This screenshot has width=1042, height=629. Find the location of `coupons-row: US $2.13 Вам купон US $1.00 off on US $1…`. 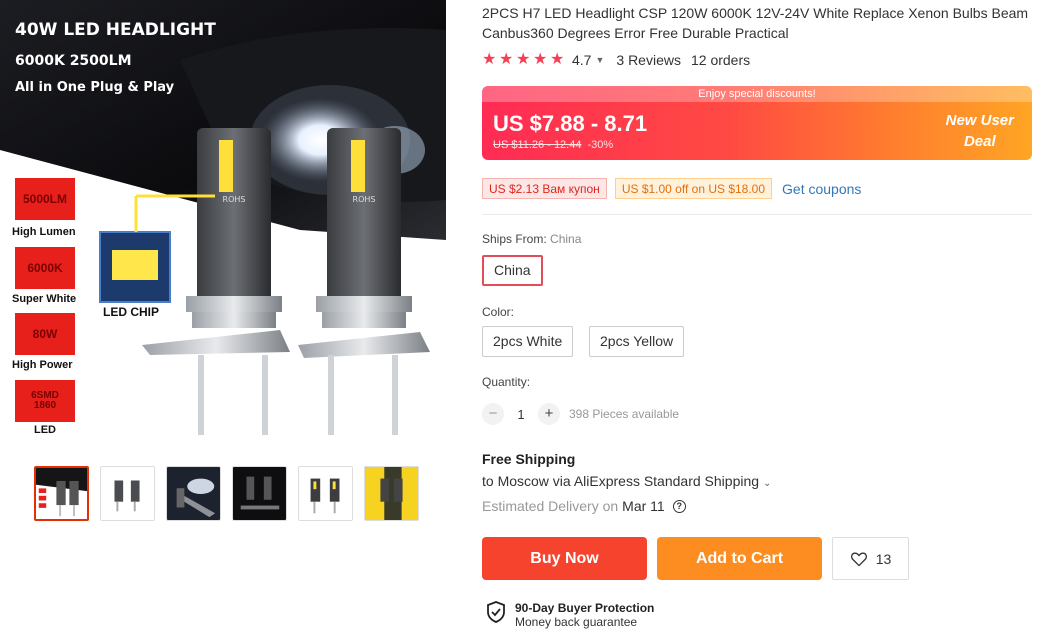

coupons-row: US $2.13 Вам купон US $1.00 off on US $1… is located at coordinates (671, 188).